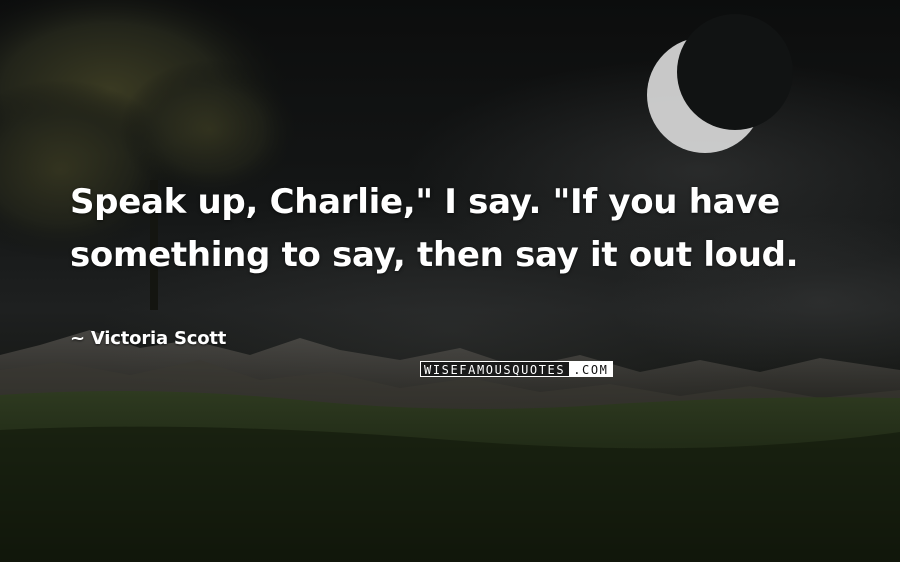  I want to click on watermark-main: WISEFAMOUSQUOTES, so click(495, 369).